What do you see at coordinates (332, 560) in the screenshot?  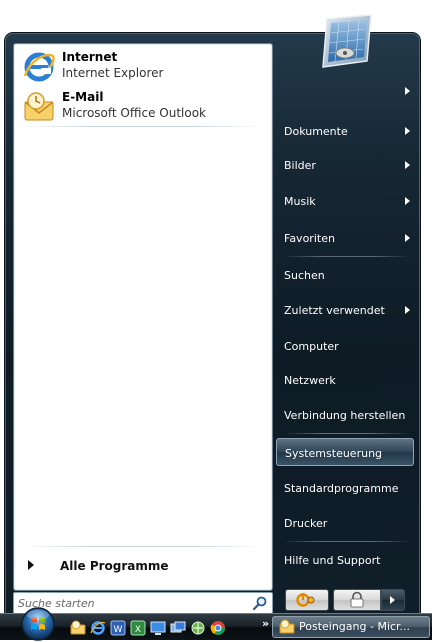 I see `menu-item-label: Hilfe und Support` at bounding box center [332, 560].